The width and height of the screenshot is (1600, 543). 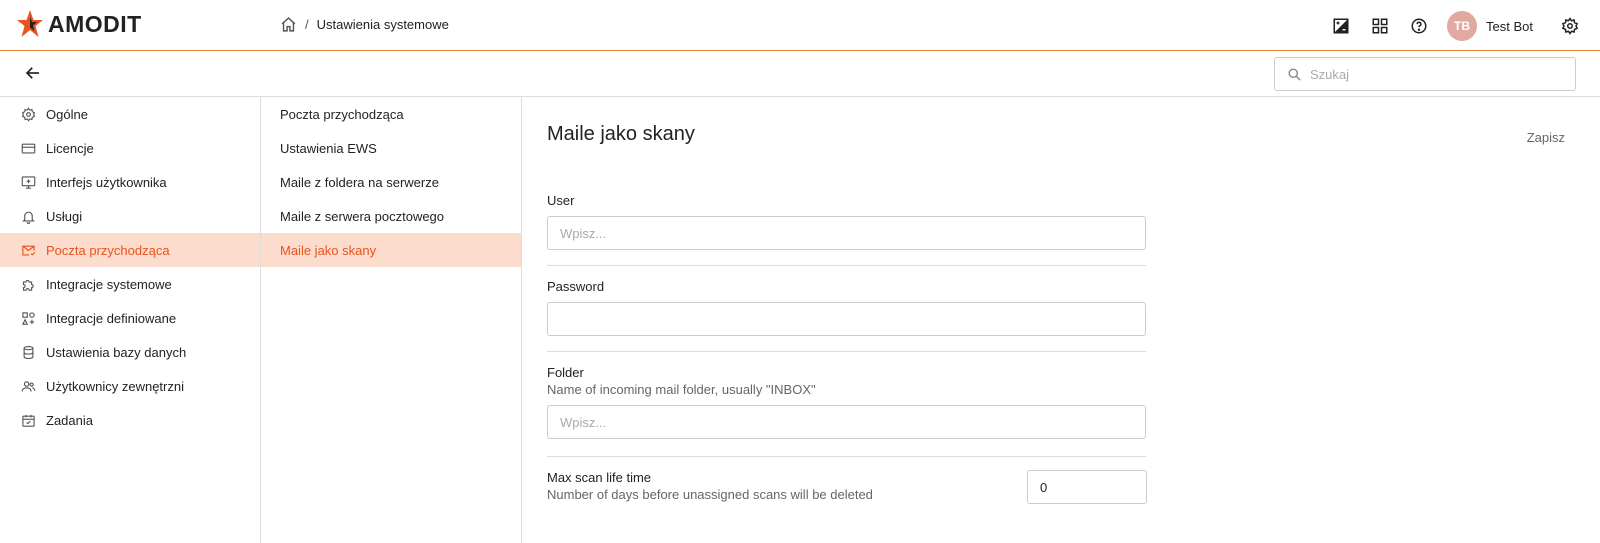 I want to click on folder-input, so click(x=846, y=422).